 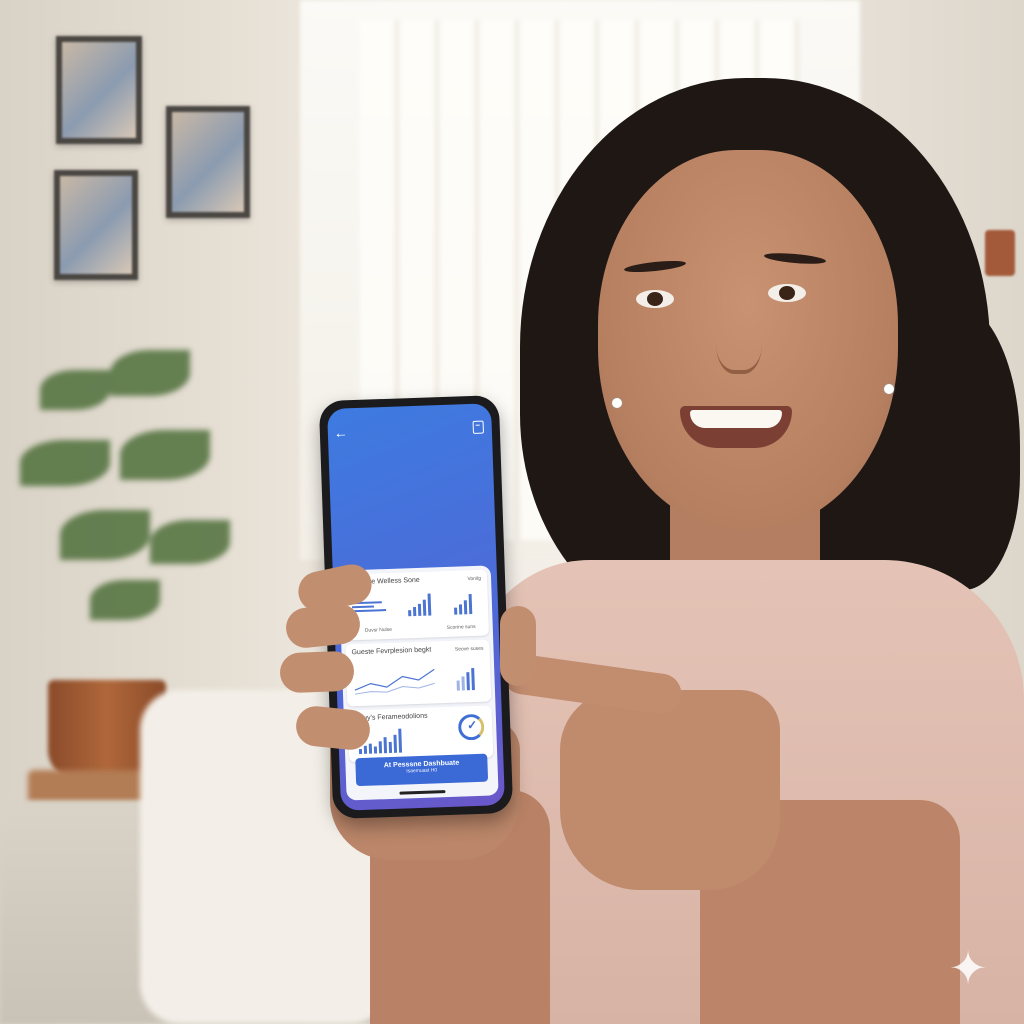 I want to click on finger, so click(x=317, y=672).